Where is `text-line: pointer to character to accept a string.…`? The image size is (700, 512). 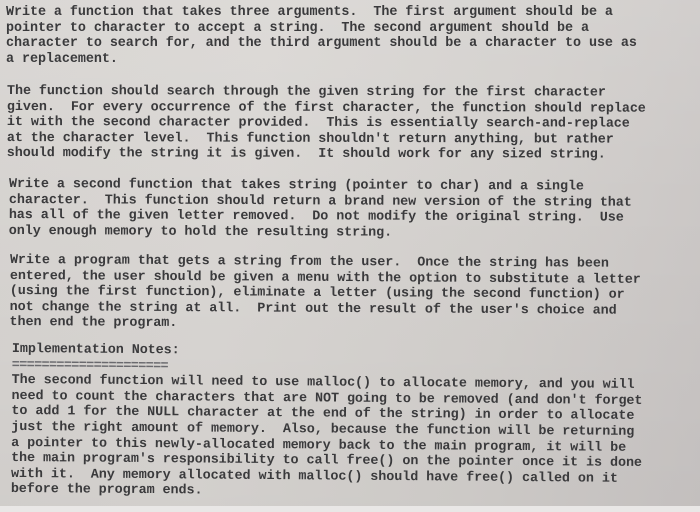
text-line: pointer to character to accept a string.… is located at coordinates (297, 28).